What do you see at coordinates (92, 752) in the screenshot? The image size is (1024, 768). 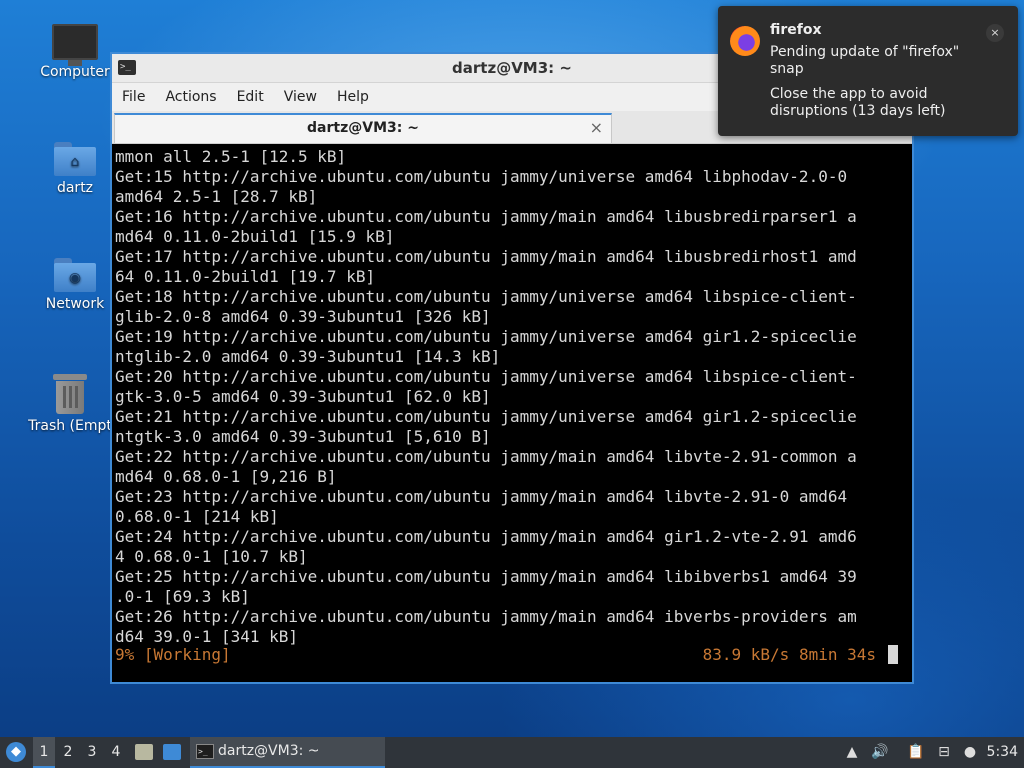 I see `workspace-3: 3` at bounding box center [92, 752].